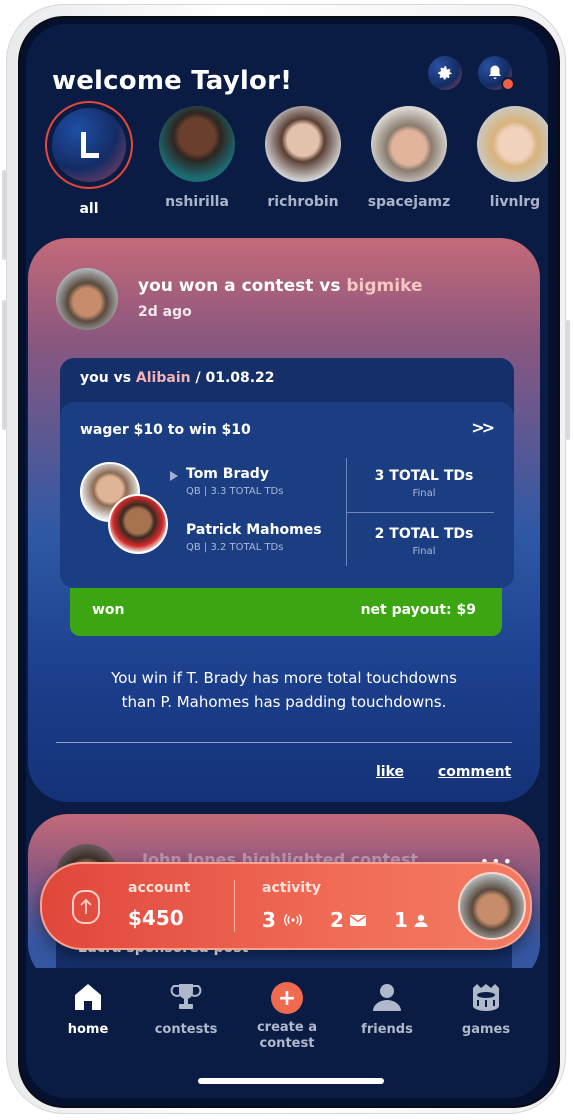 Image resolution: width=574 pixels, height=1120 pixels. Describe the element at coordinates (418, 610) in the screenshot. I see `net-payout: net payout: $9` at that location.